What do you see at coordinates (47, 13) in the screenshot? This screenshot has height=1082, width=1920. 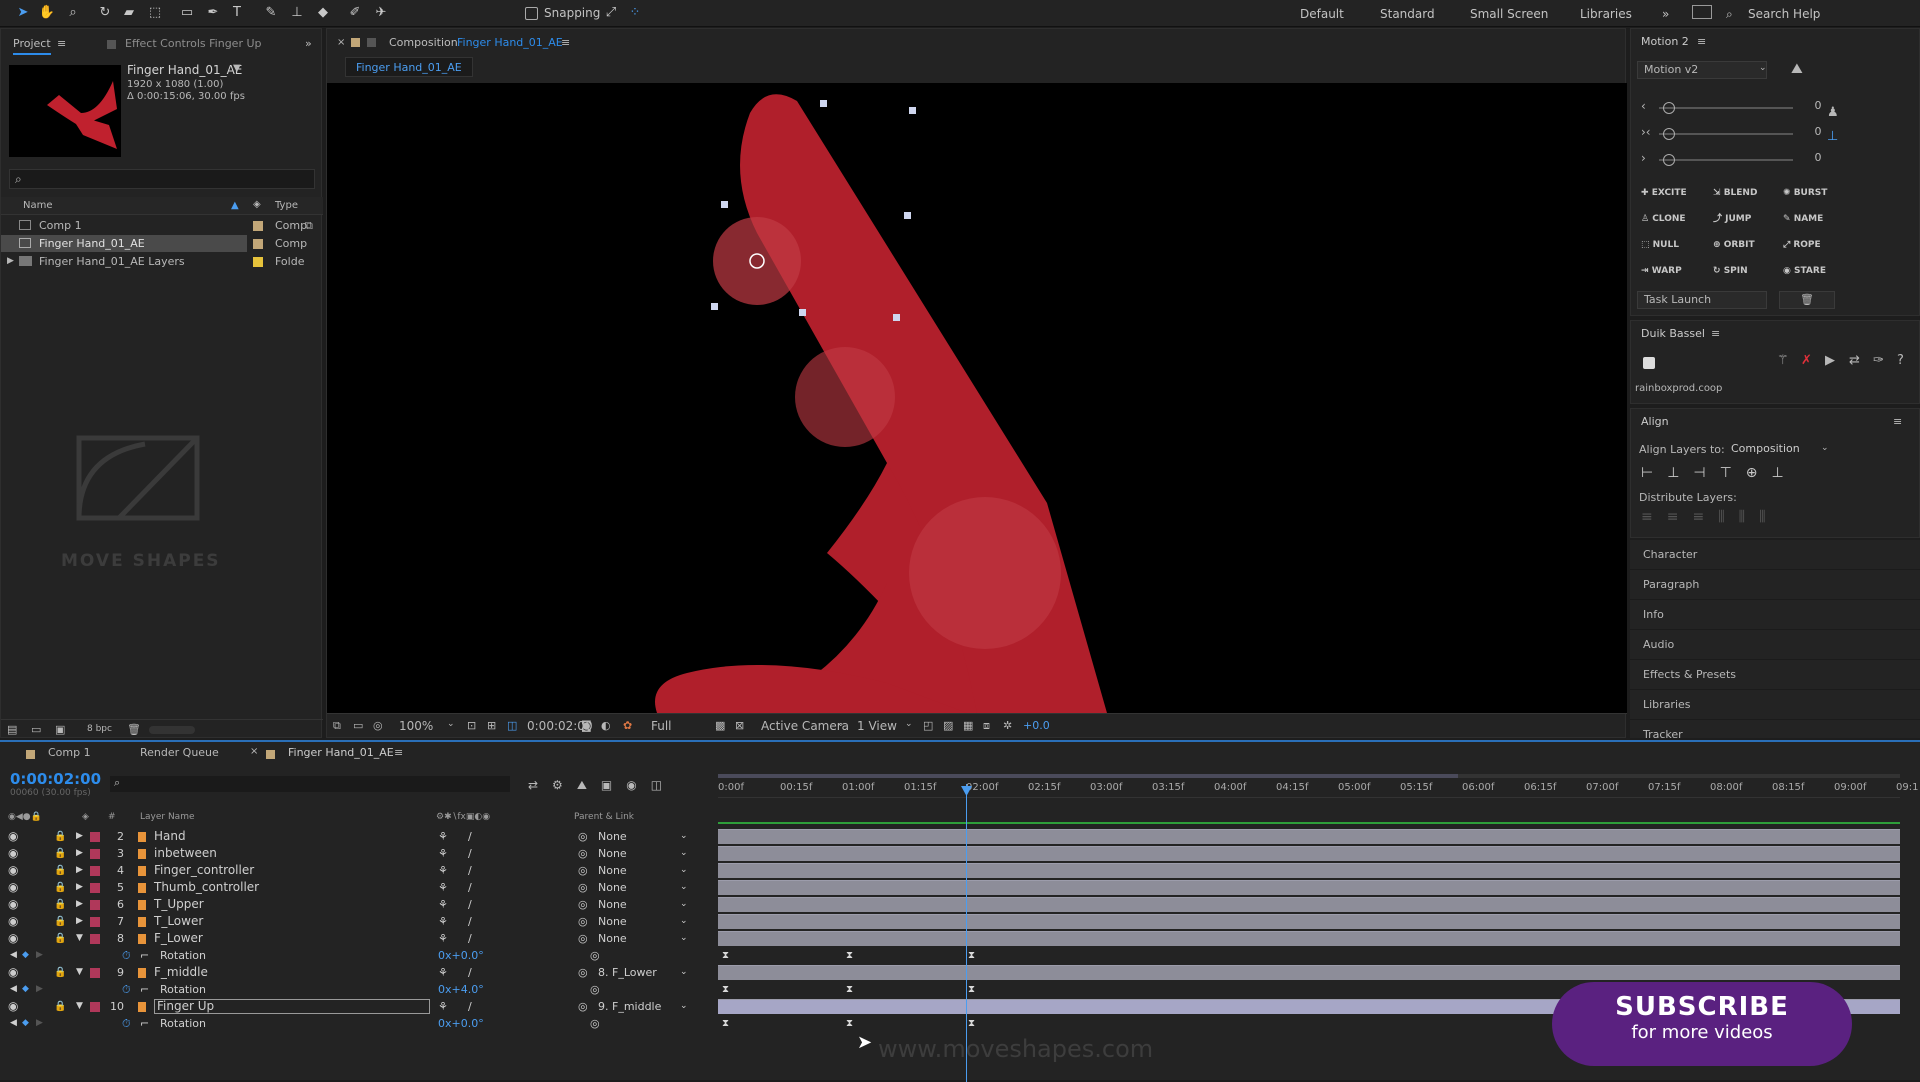 I see `hand-tool-icon: ✋` at bounding box center [47, 13].